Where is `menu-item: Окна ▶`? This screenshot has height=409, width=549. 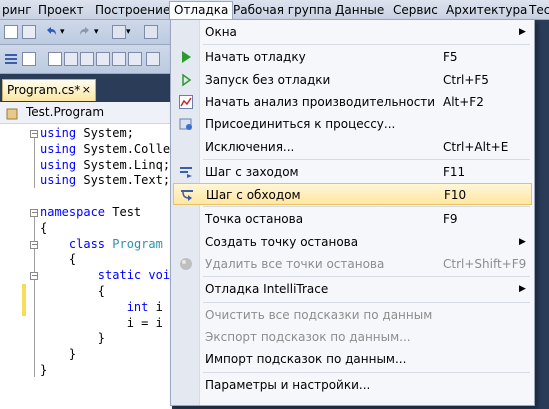
menu-item: Окна ▶ is located at coordinates (352, 32).